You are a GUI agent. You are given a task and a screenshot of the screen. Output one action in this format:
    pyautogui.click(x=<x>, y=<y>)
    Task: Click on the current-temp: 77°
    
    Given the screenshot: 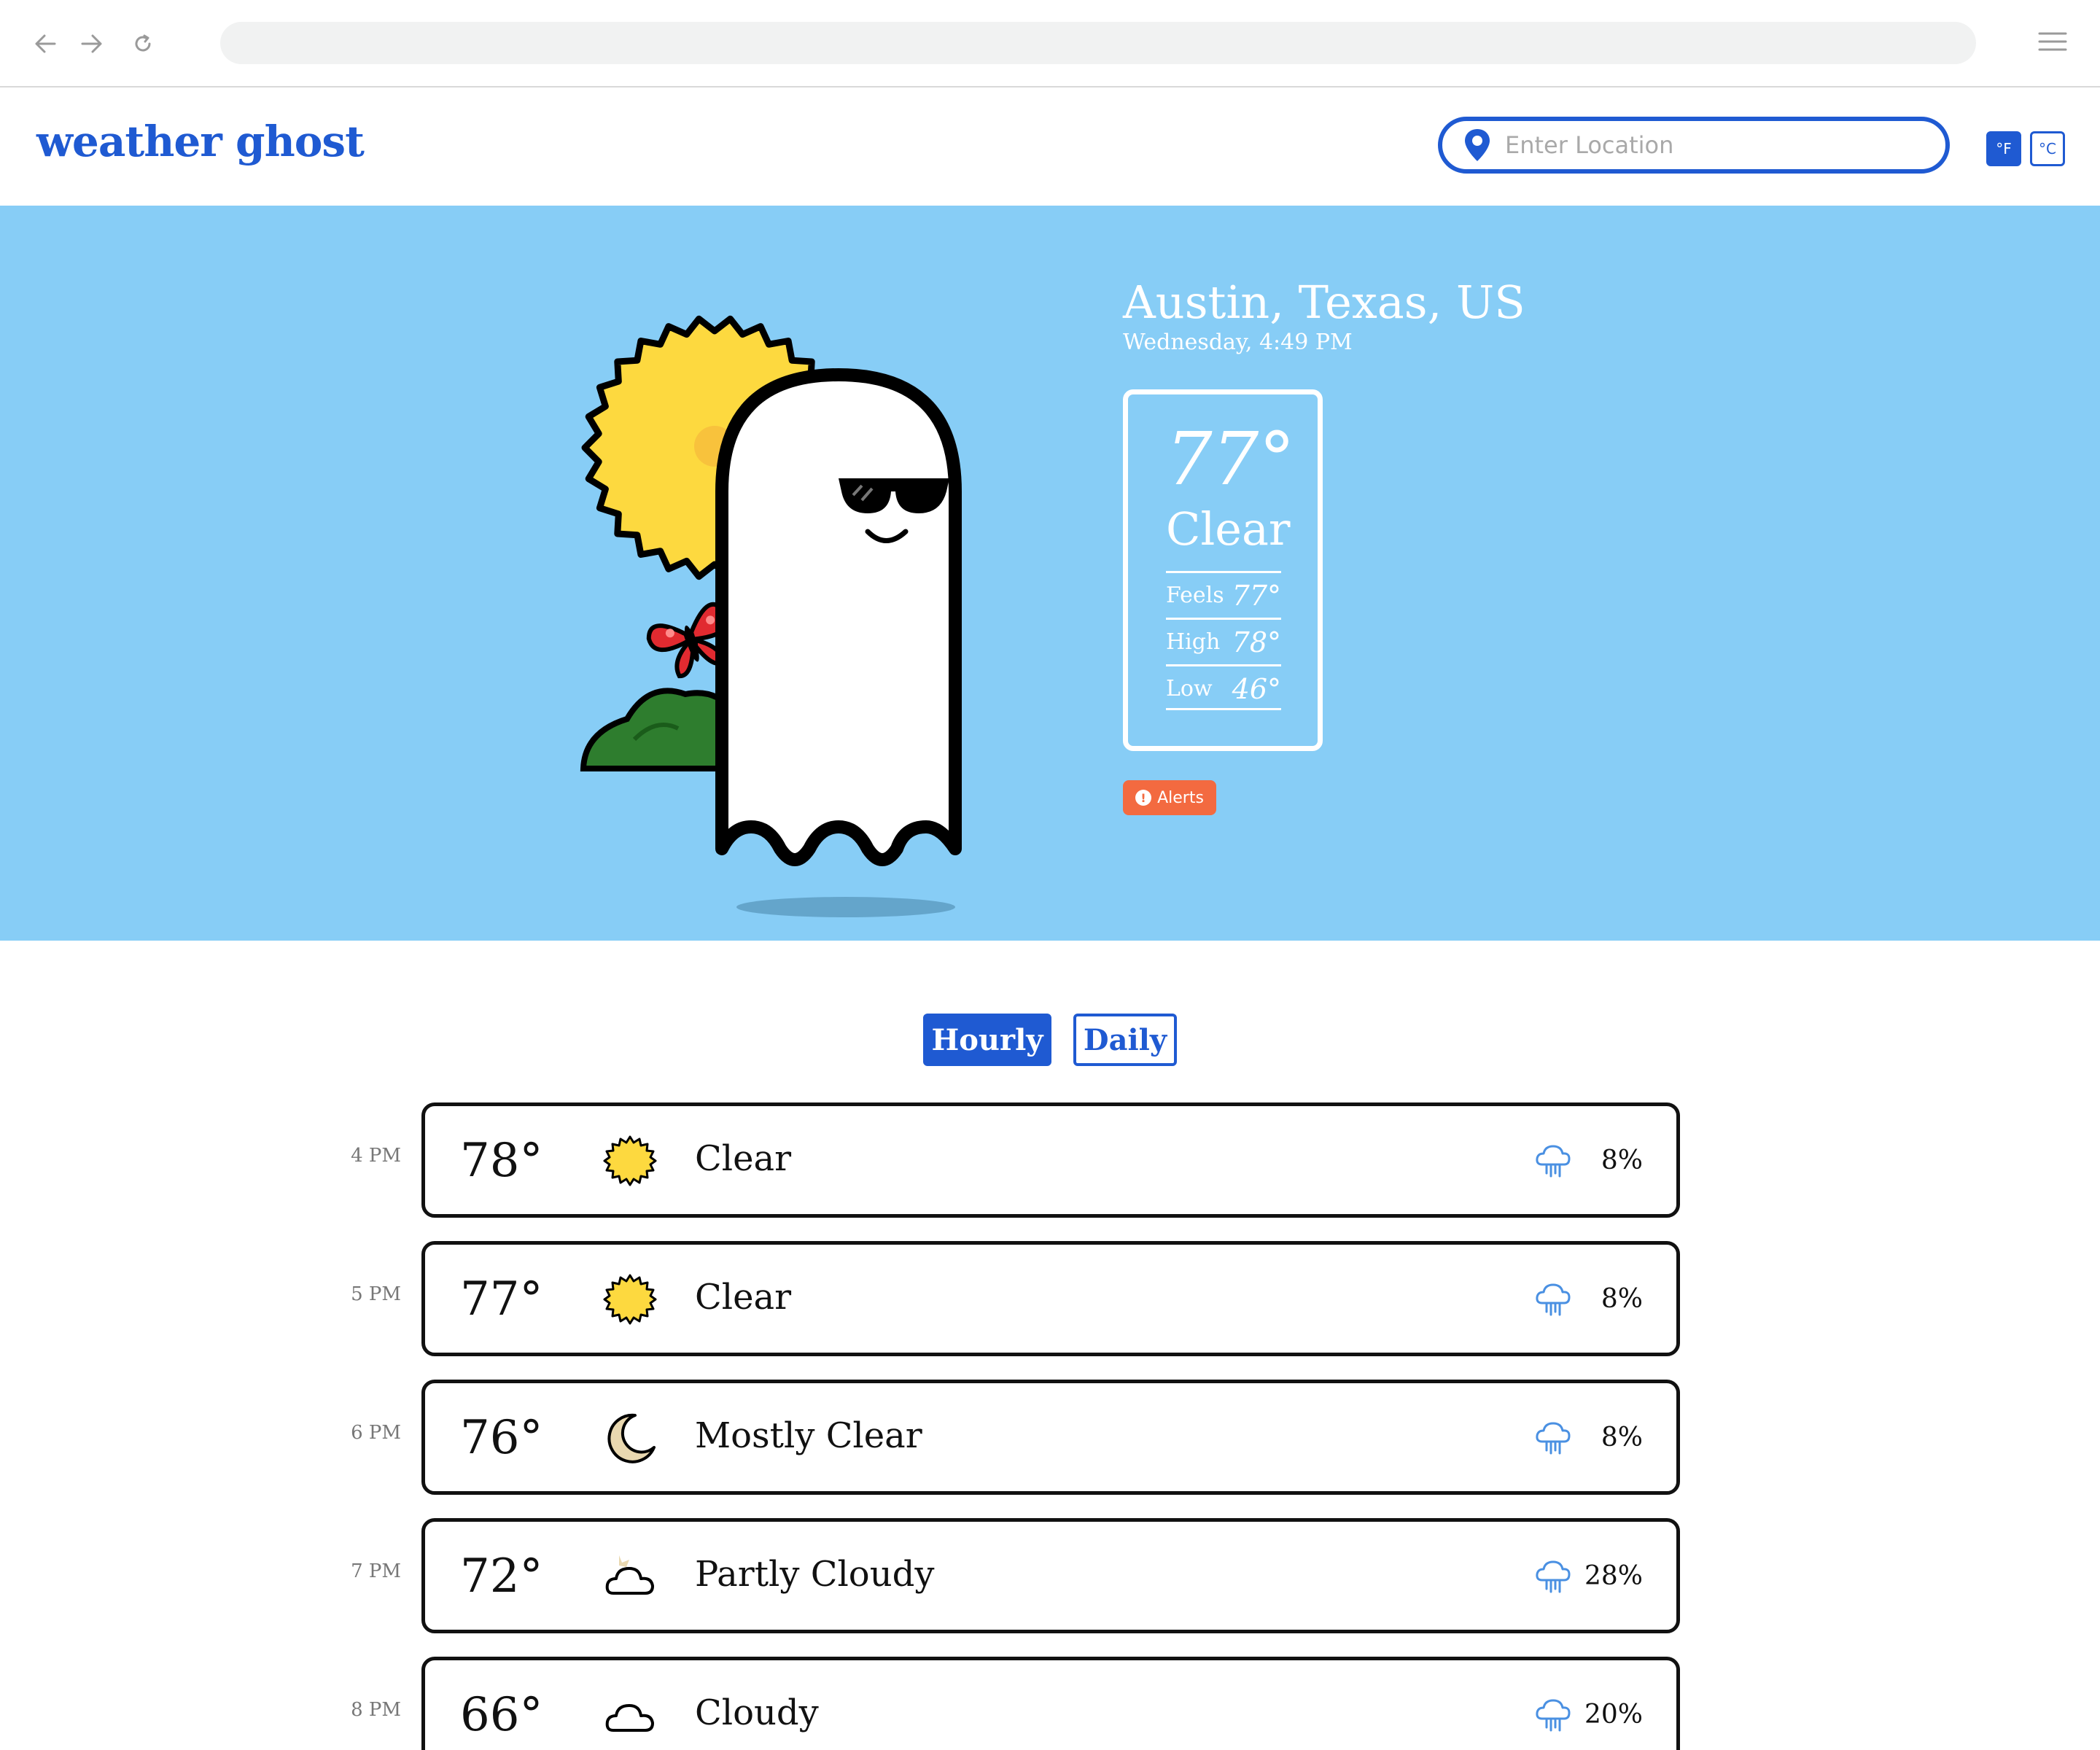 What is the action you would take?
    pyautogui.click(x=1231, y=459)
    